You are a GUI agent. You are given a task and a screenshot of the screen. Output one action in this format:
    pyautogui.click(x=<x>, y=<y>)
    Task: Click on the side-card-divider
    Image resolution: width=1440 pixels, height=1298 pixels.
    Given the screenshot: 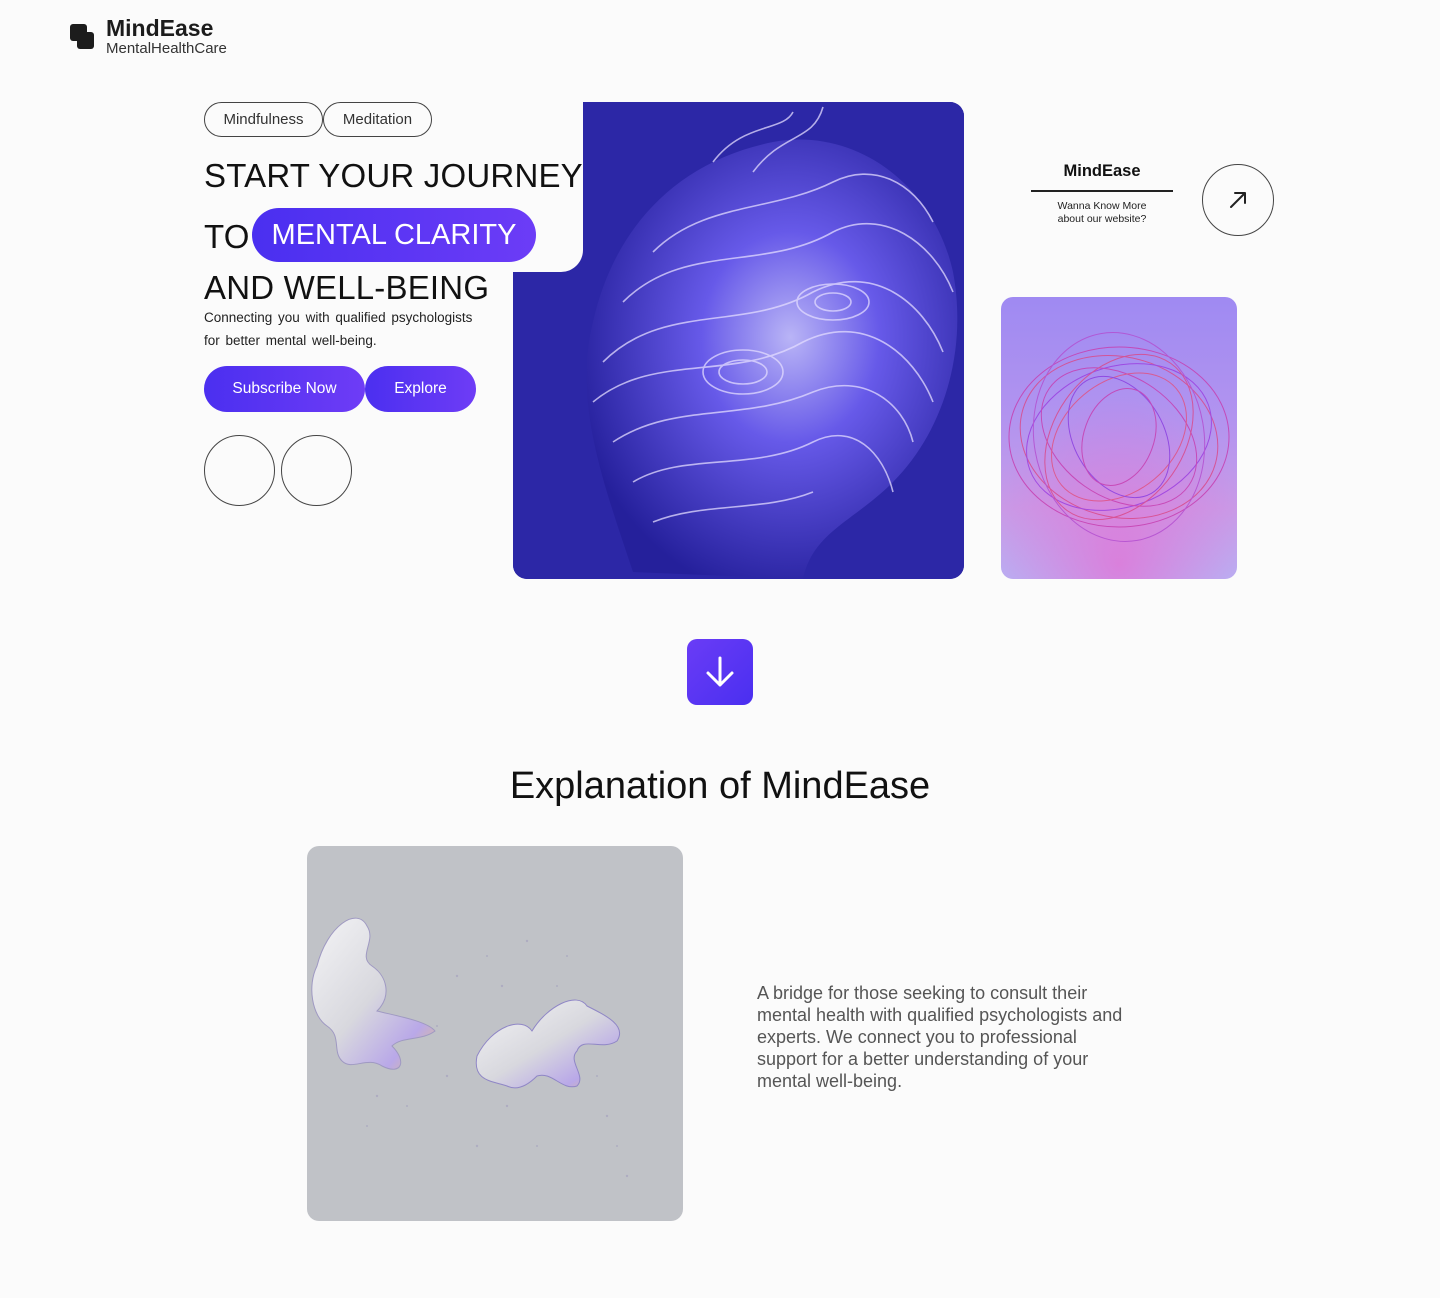 What is the action you would take?
    pyautogui.click(x=1102, y=191)
    